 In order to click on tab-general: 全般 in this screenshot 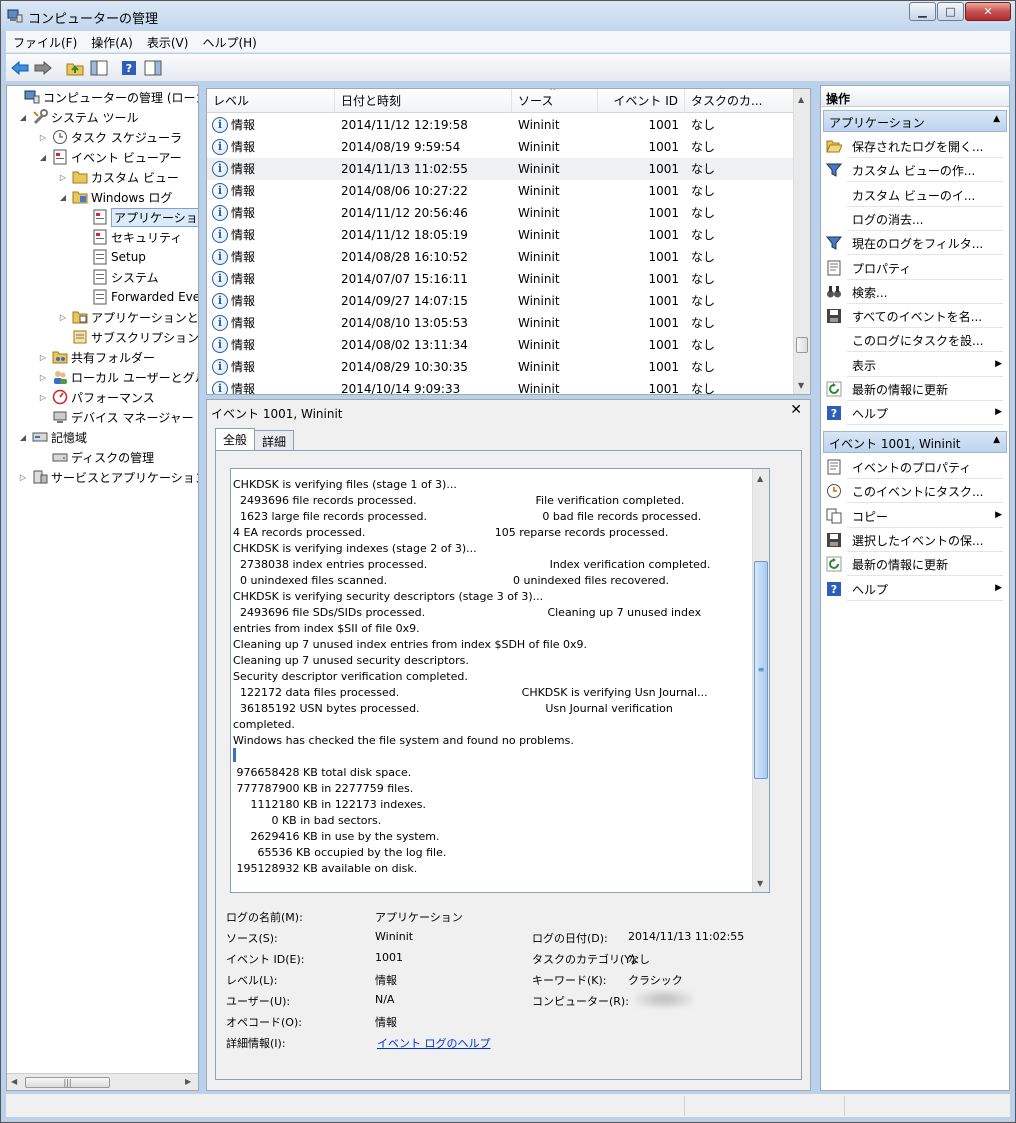, I will do `click(235, 439)`.